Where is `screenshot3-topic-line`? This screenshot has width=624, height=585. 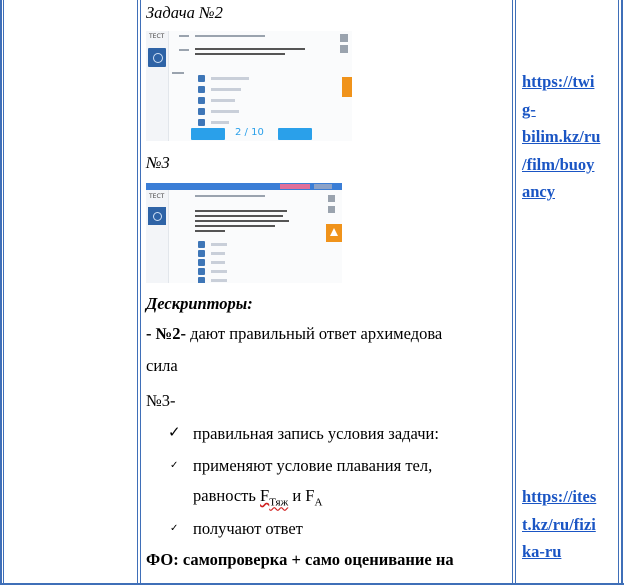
screenshot3-topic-line is located at coordinates (230, 196).